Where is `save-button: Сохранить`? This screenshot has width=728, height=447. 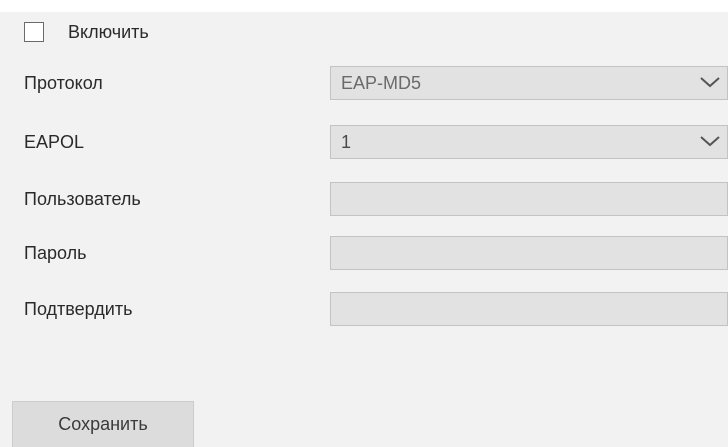 save-button: Сохранить is located at coordinates (103, 424).